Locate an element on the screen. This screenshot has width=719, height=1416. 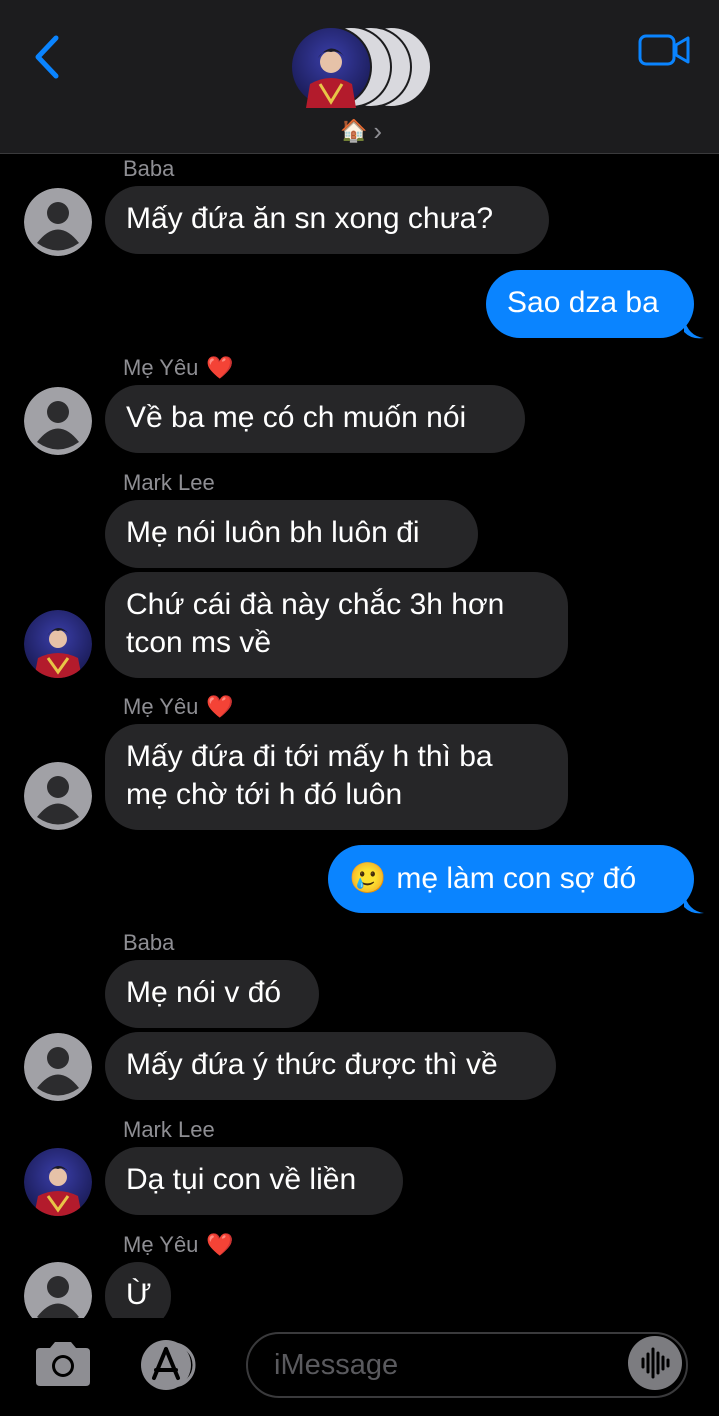
message-text-line: Mấy đứa đi tới mấy h thì ba is located at coordinates (309, 756).